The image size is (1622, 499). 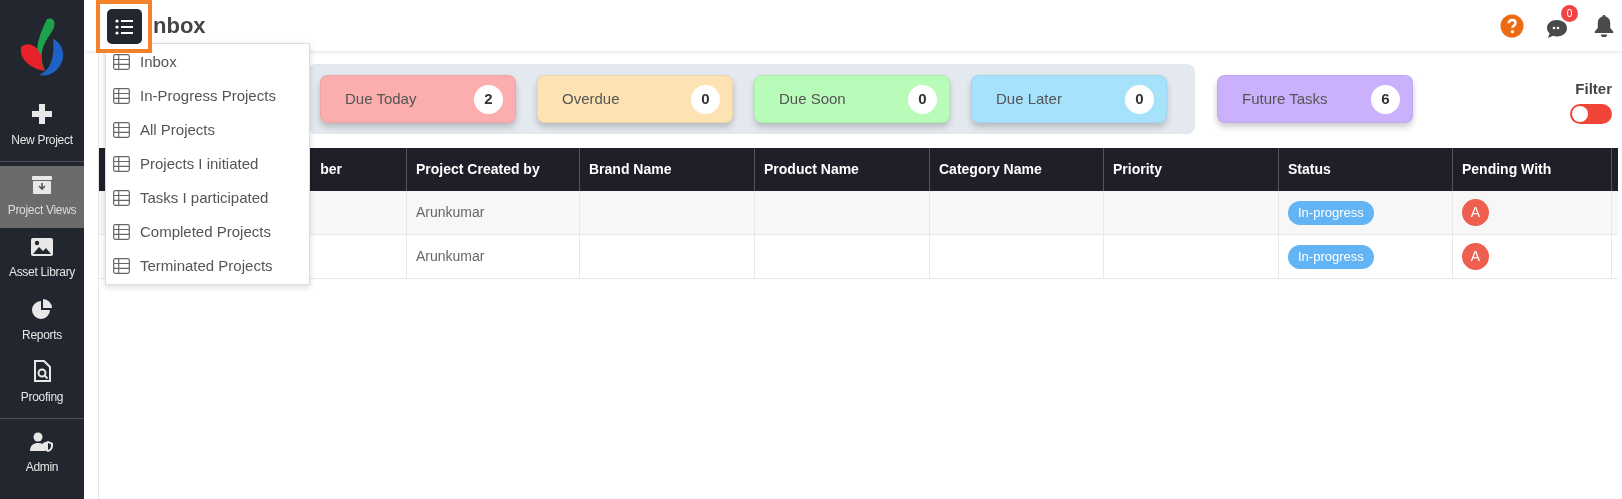 What do you see at coordinates (42, 259) in the screenshot?
I see `sidebar-item: Asset Library` at bounding box center [42, 259].